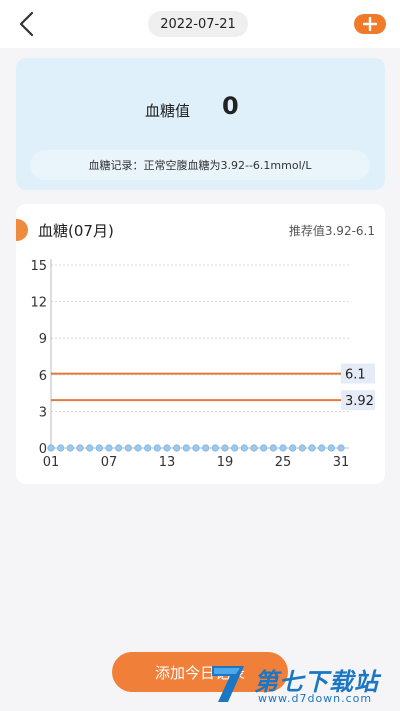 This screenshot has width=400, height=711. What do you see at coordinates (341, 462) in the screenshot?
I see `x-tick-label: 31` at bounding box center [341, 462].